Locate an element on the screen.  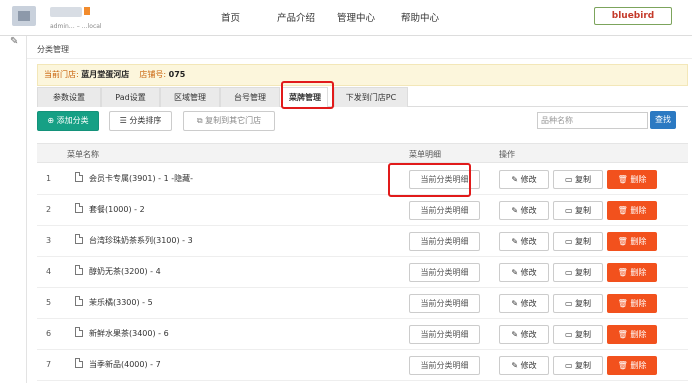
table-row: 4 醇奶无茶(3200) - 4 当前分类明细 ✎ 修改 ▭ 复制 🗑 删除 is located at coordinates (362, 272).